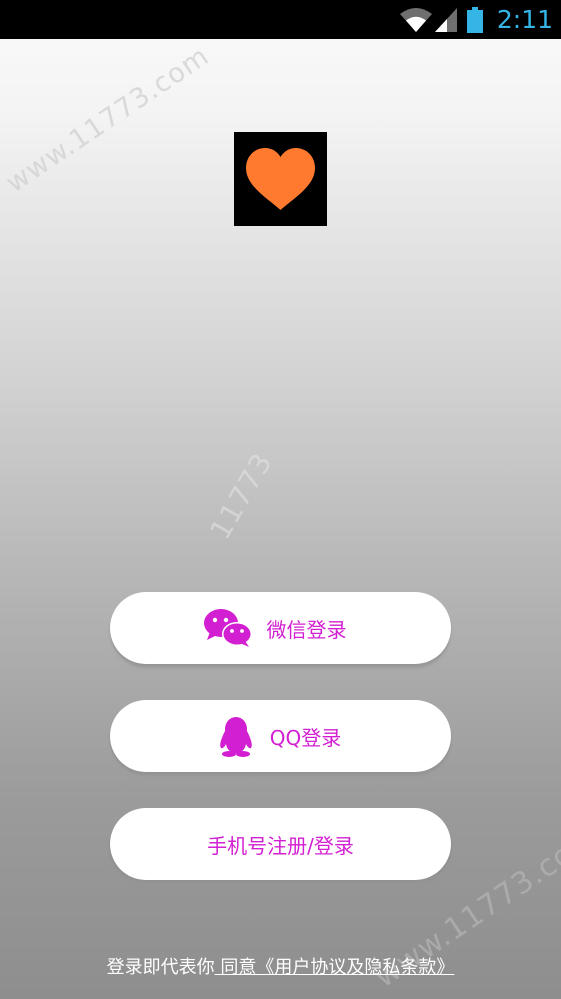 The width and height of the screenshot is (561, 999). I want to click on agreement-notice: 登录即代表你 同意《用户协议及隐私条款》, so click(280, 966).